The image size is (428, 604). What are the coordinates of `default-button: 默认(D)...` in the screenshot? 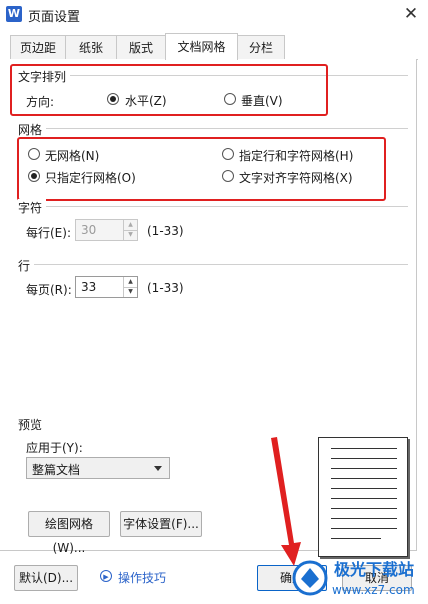 It's located at (46, 578).